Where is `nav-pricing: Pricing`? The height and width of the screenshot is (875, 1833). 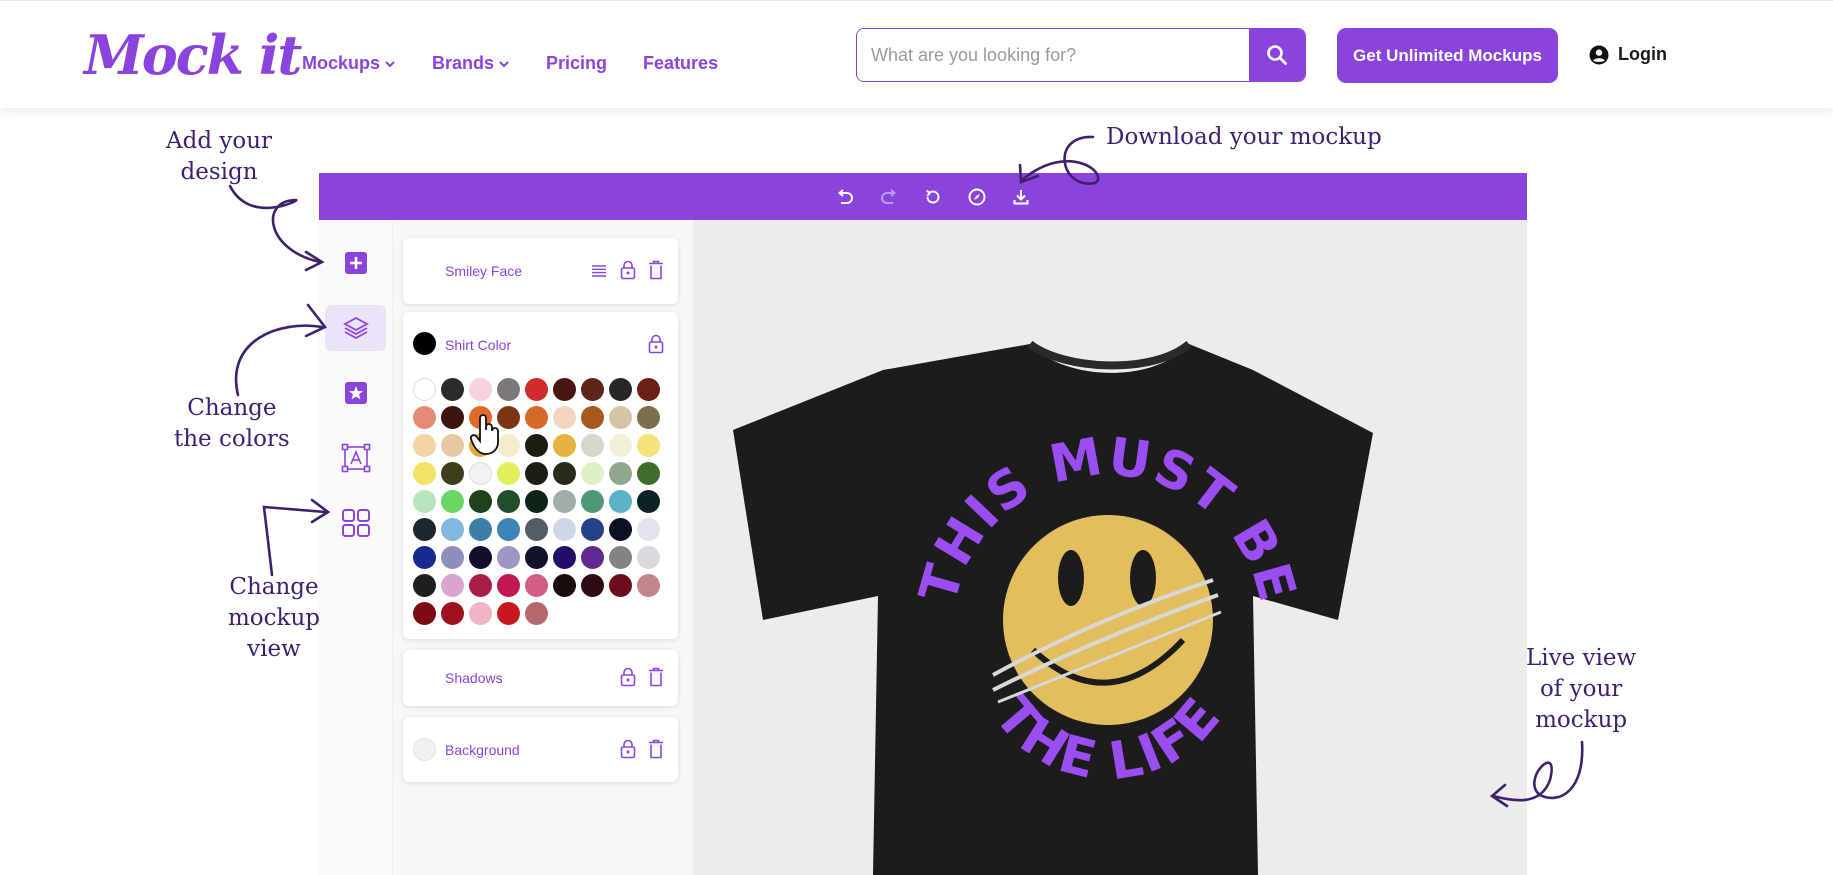 nav-pricing: Pricing is located at coordinates (576, 63).